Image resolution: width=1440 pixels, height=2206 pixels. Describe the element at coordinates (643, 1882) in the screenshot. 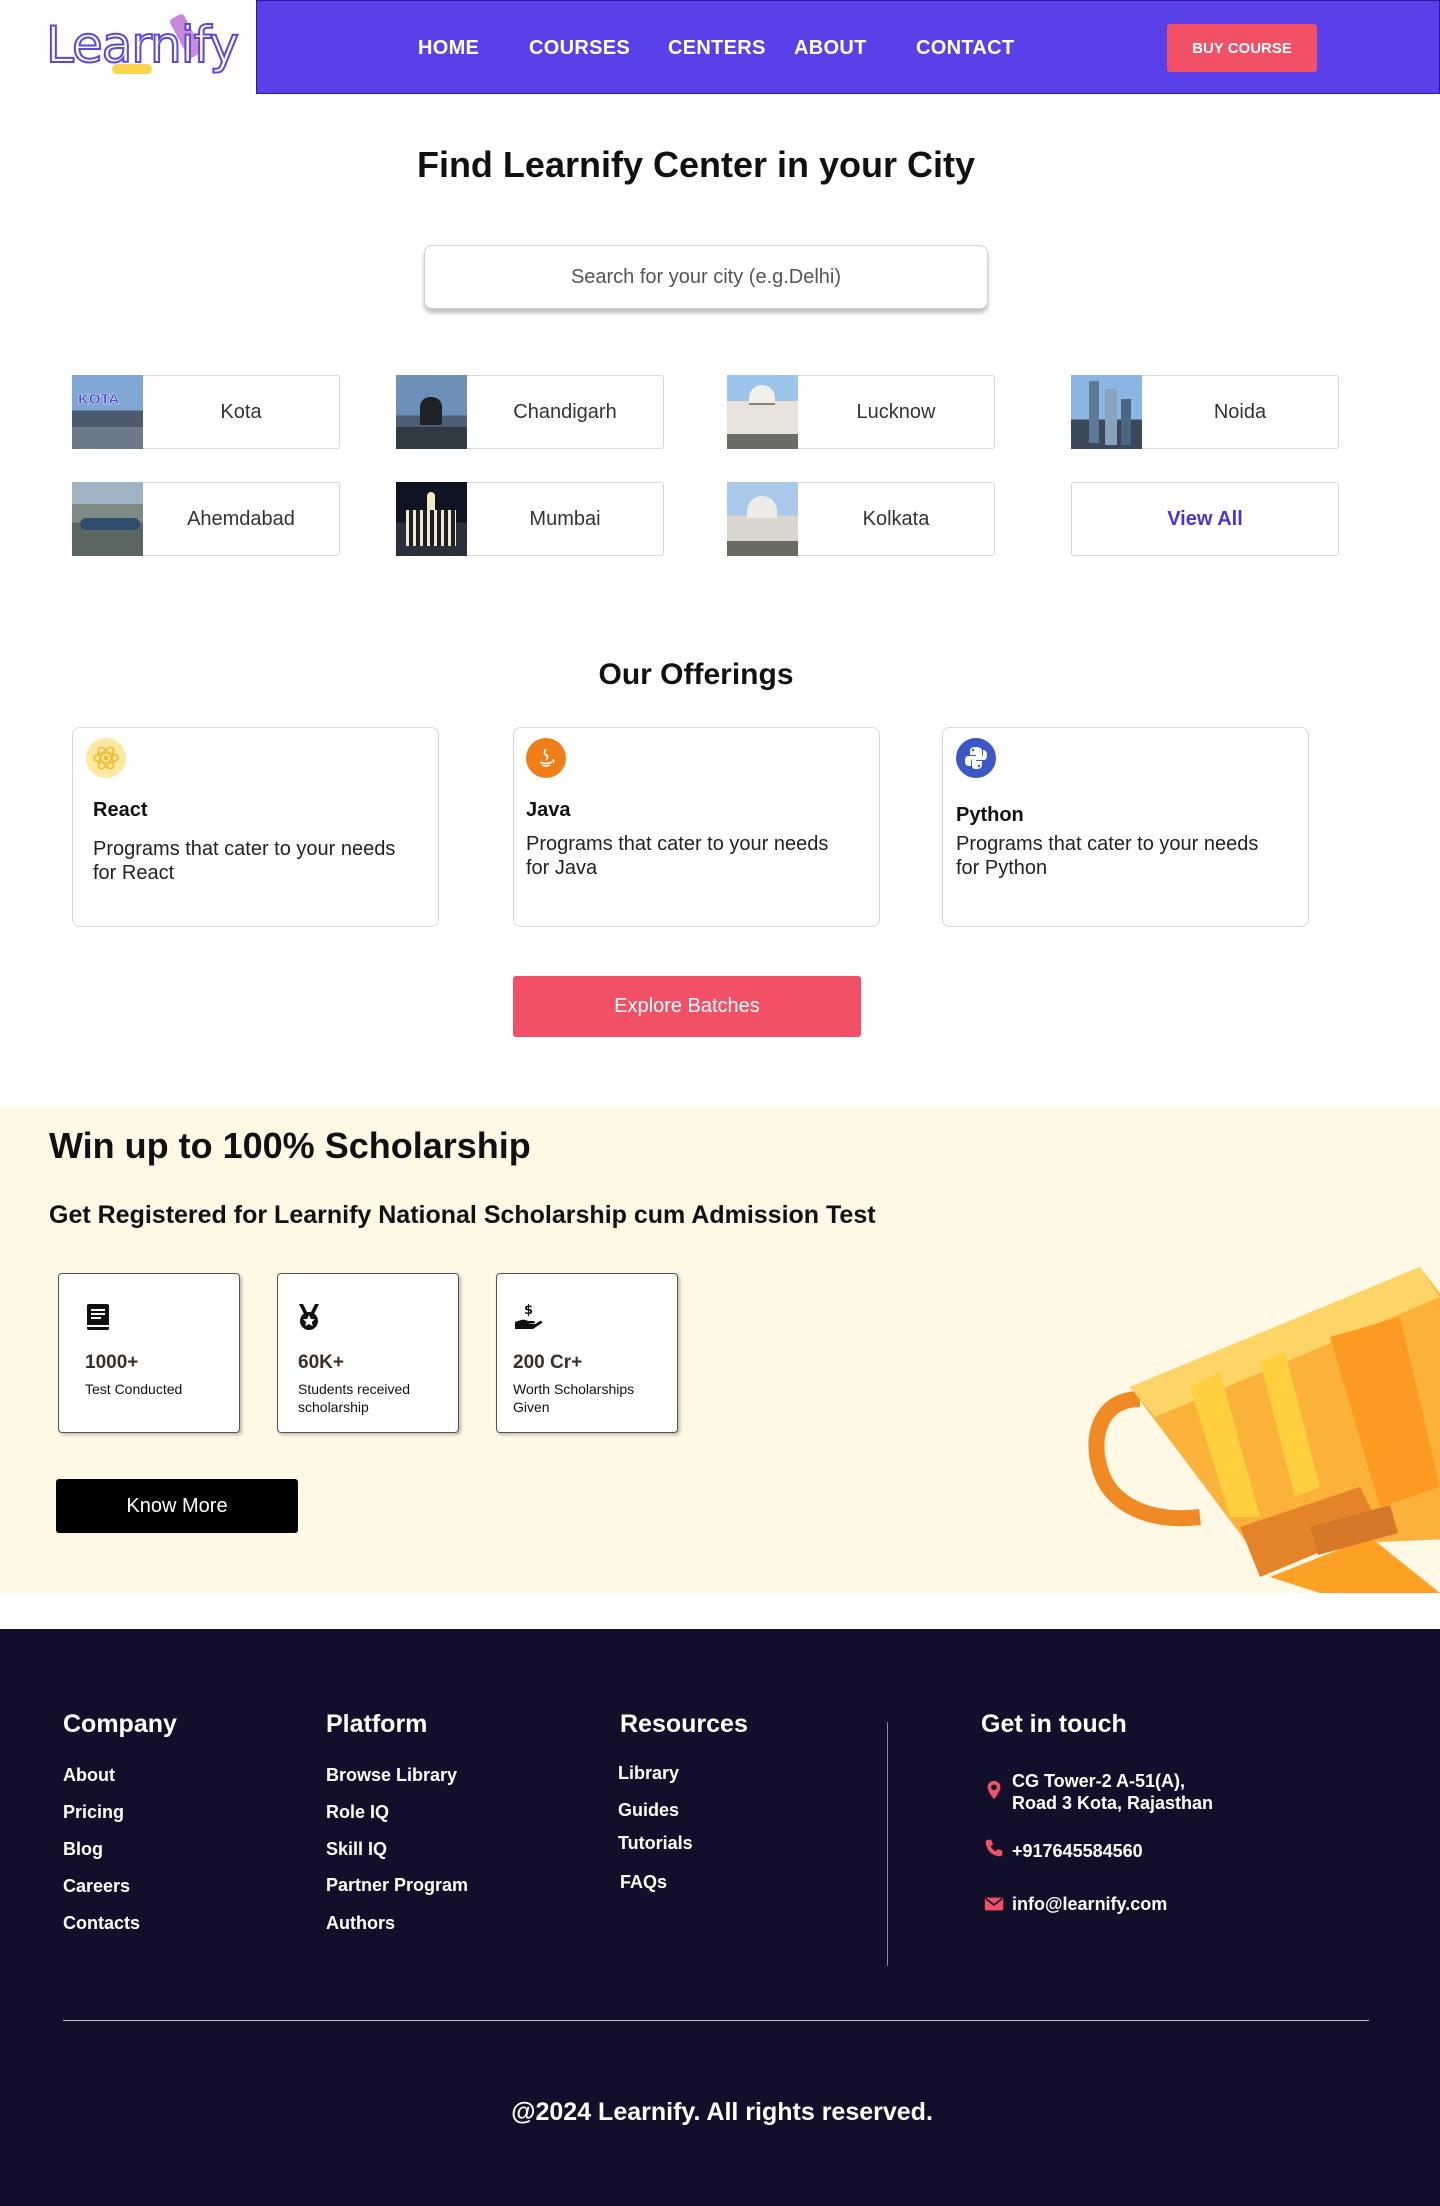

I see `footer-link-faqs: FAQs` at that location.